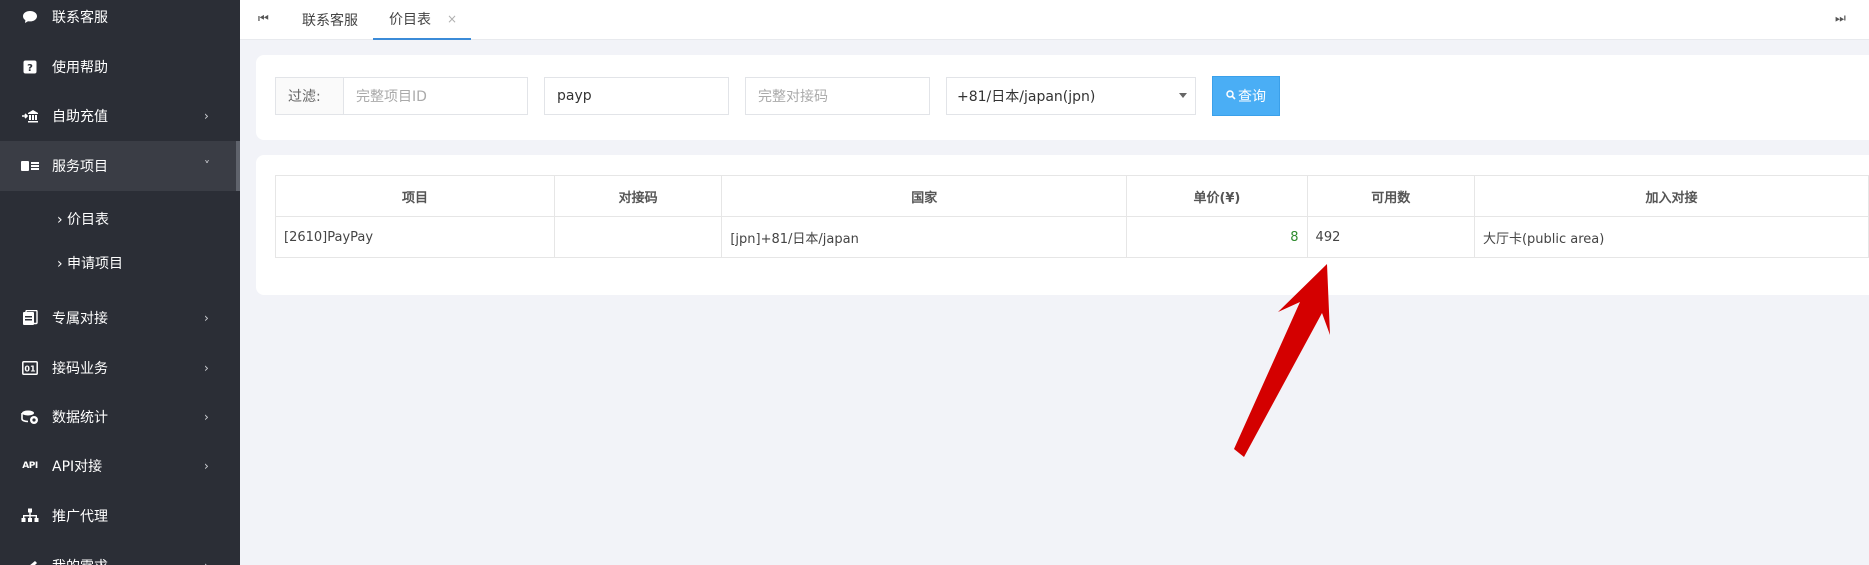 The image size is (1869, 565). What do you see at coordinates (120, 516) in the screenshot?
I see `sidebar-item-promote: 推广代理` at bounding box center [120, 516].